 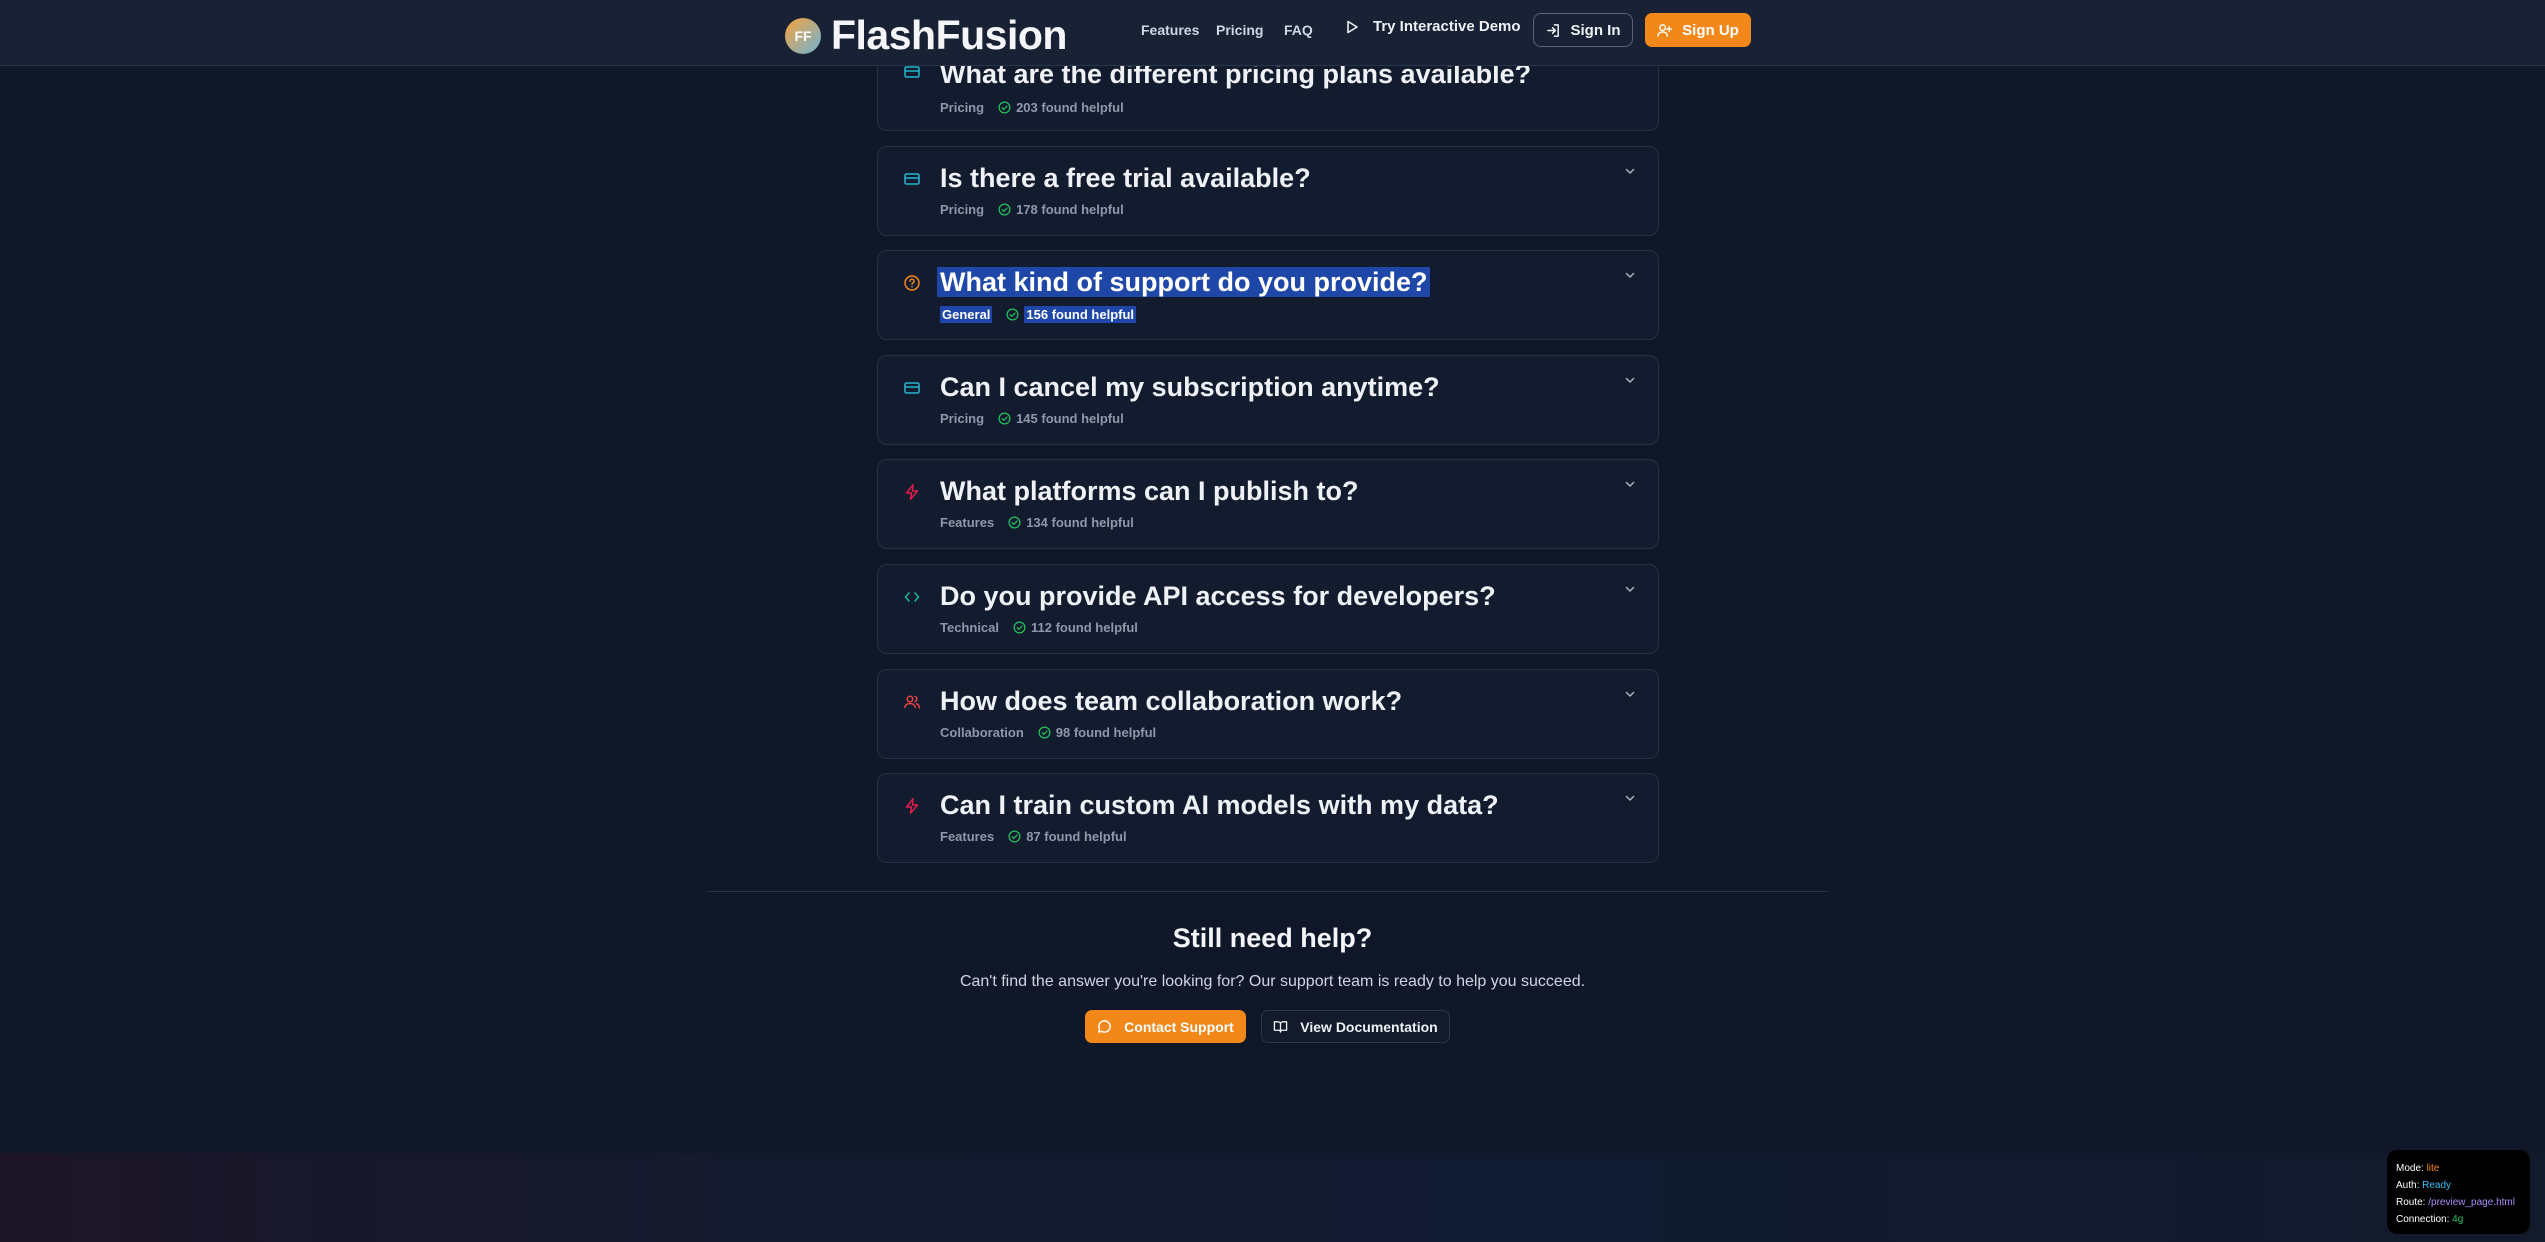 I want to click on status-route-label: Route:, so click(x=2411, y=1202).